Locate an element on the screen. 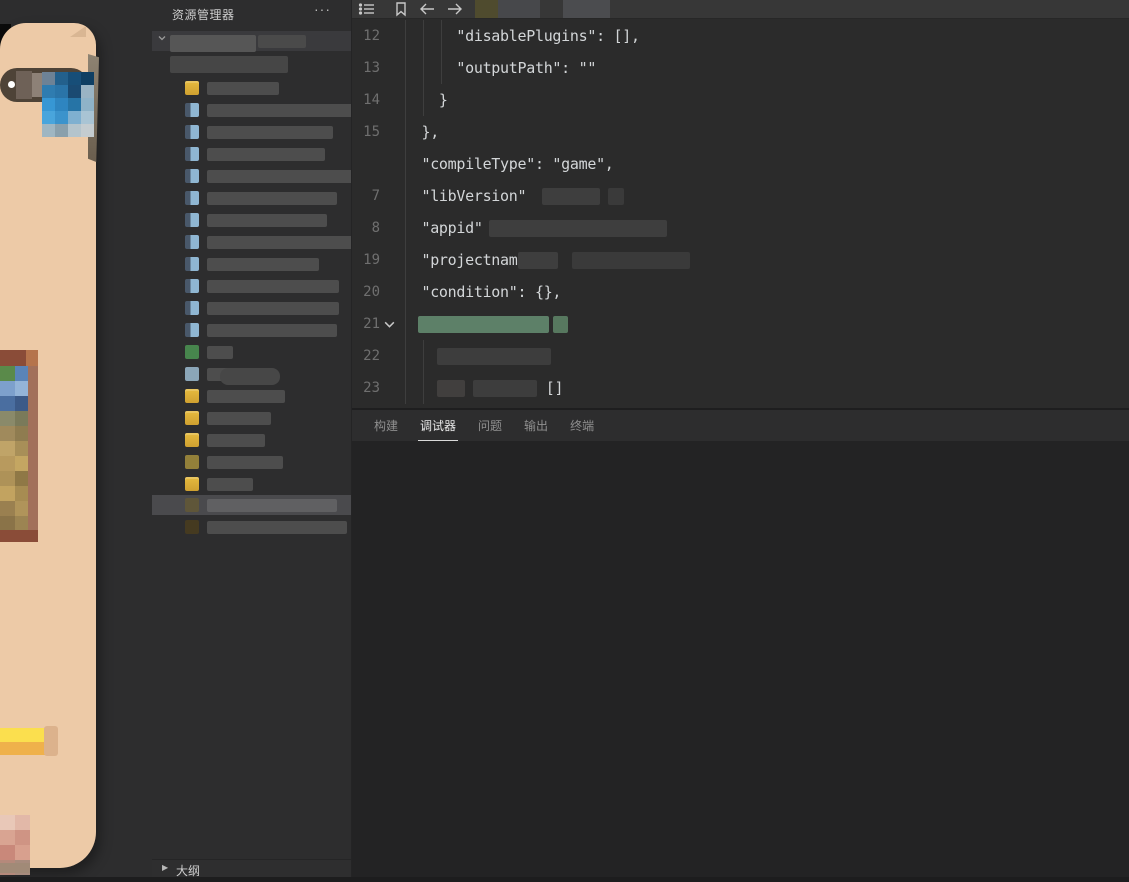  panel-tab-item: 构建 is located at coordinates (386, 426).